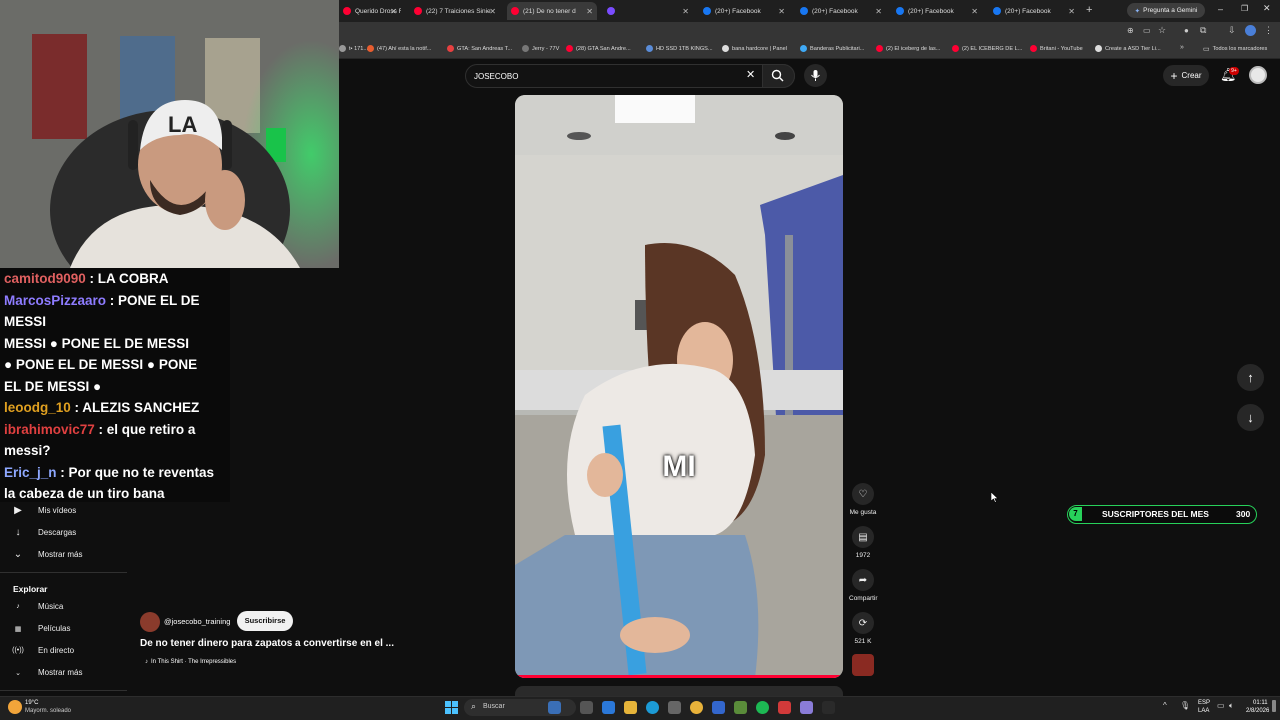 This screenshot has width=1280, height=720. I want to click on gemini-button: ✦ Pregunta a Gemini, so click(1166, 10).